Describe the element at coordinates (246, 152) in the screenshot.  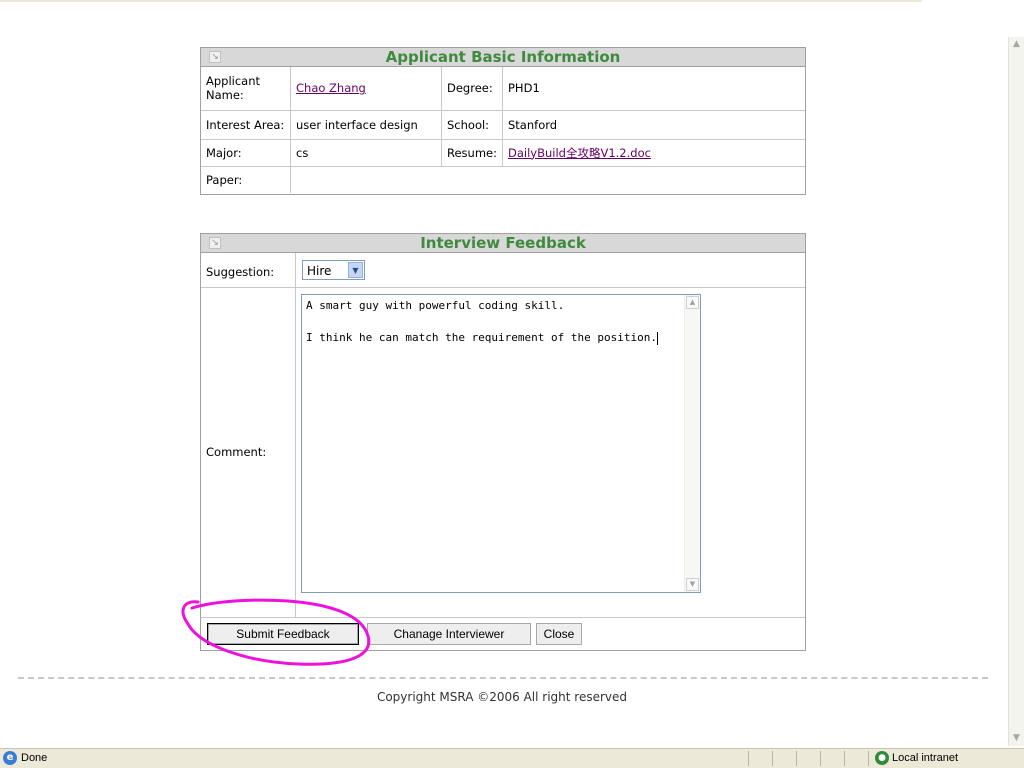
I see `major-label: Major:` at that location.